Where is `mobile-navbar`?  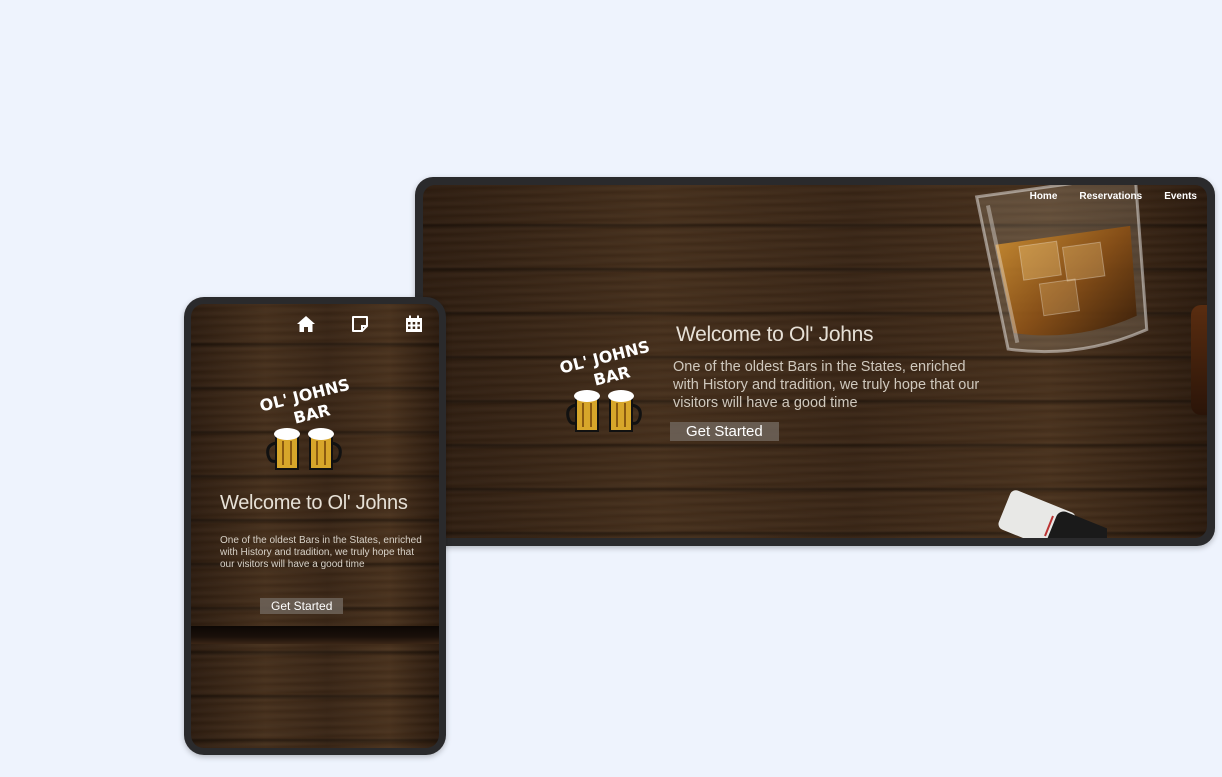 mobile-navbar is located at coordinates (360, 324).